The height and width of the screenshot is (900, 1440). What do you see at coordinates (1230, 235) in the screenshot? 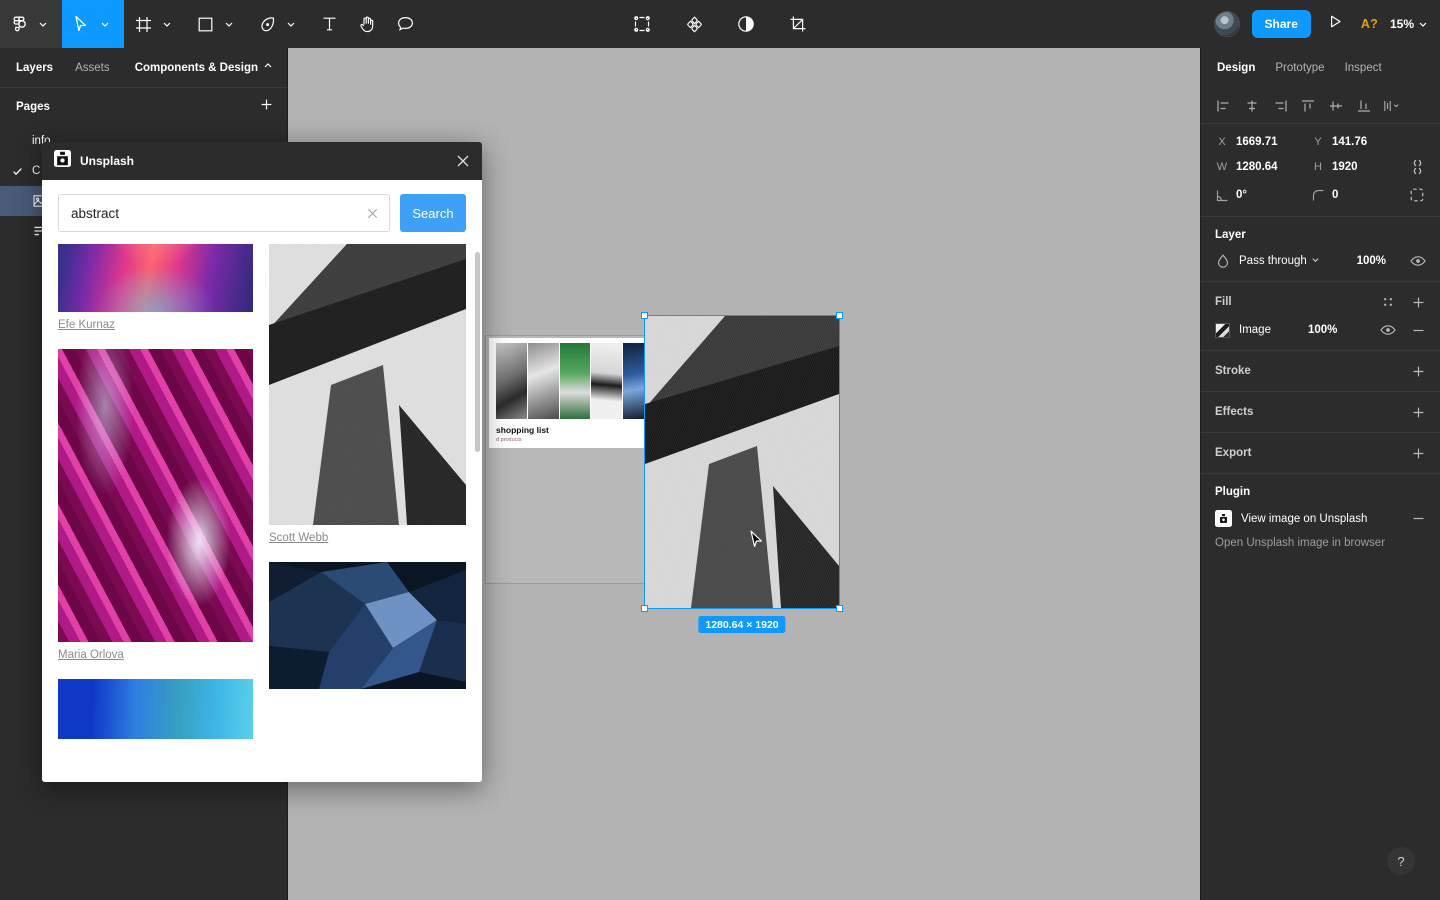
I see `layer-title: Layer` at bounding box center [1230, 235].